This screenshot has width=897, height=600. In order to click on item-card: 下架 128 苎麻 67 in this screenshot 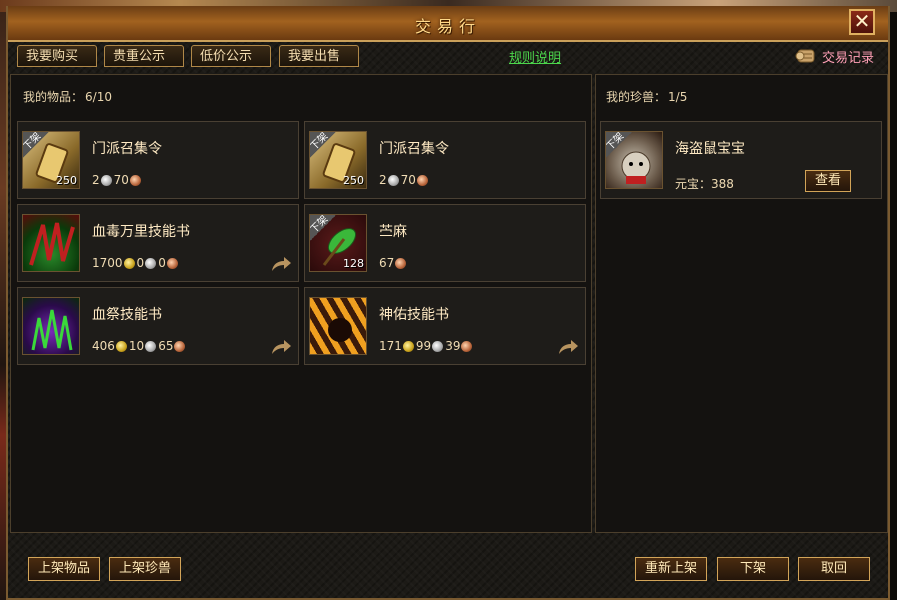, I will do `click(445, 243)`.